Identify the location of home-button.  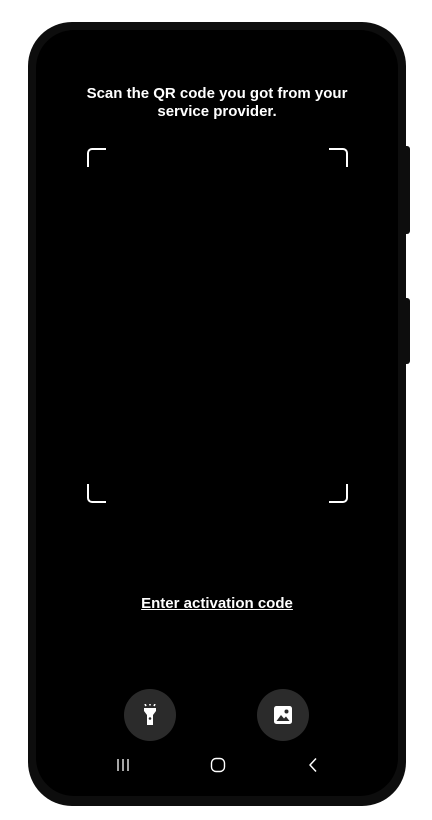
(218, 765).